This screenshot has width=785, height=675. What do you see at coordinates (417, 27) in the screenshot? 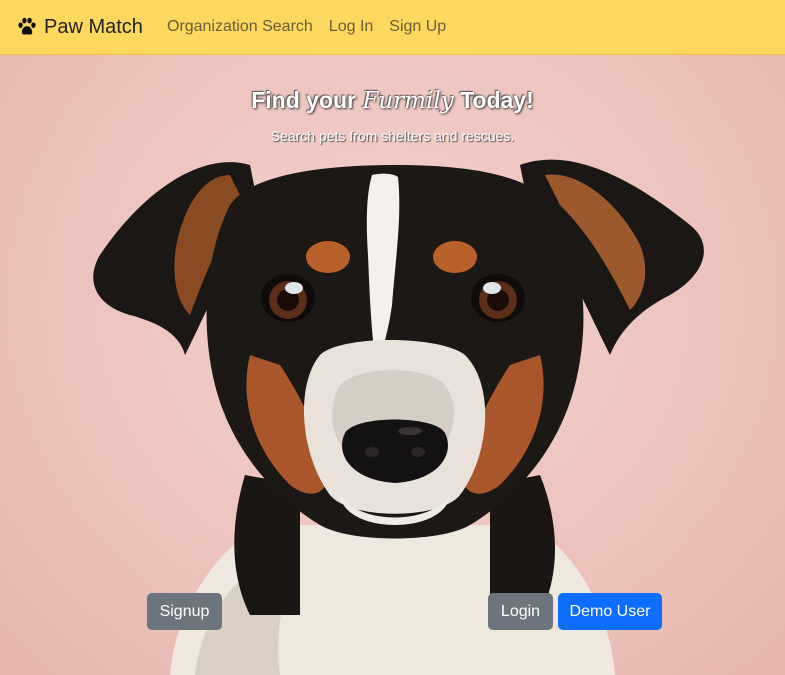
I see `nav-sign-up: Sign Up` at bounding box center [417, 27].